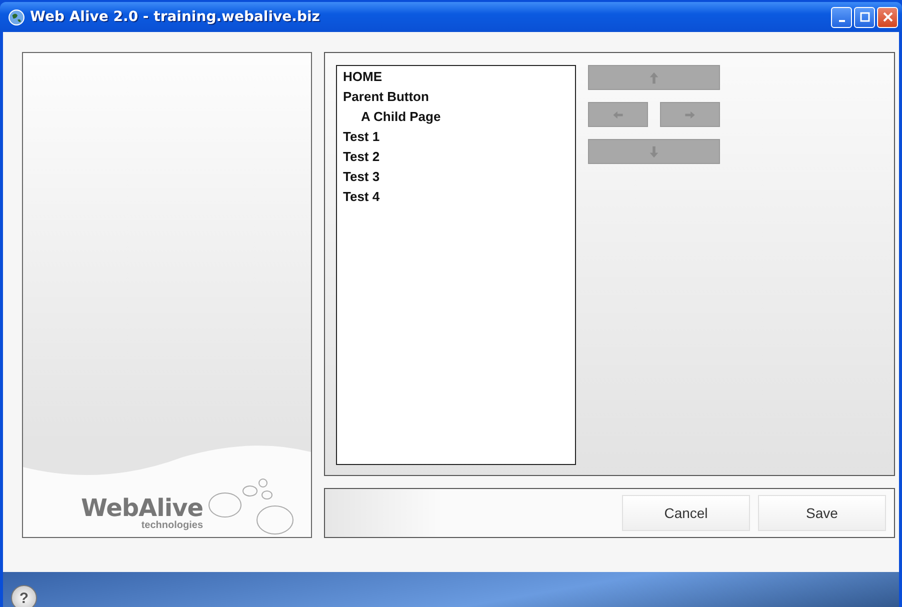  What do you see at coordinates (686, 513) in the screenshot?
I see `action-button: Cancel` at bounding box center [686, 513].